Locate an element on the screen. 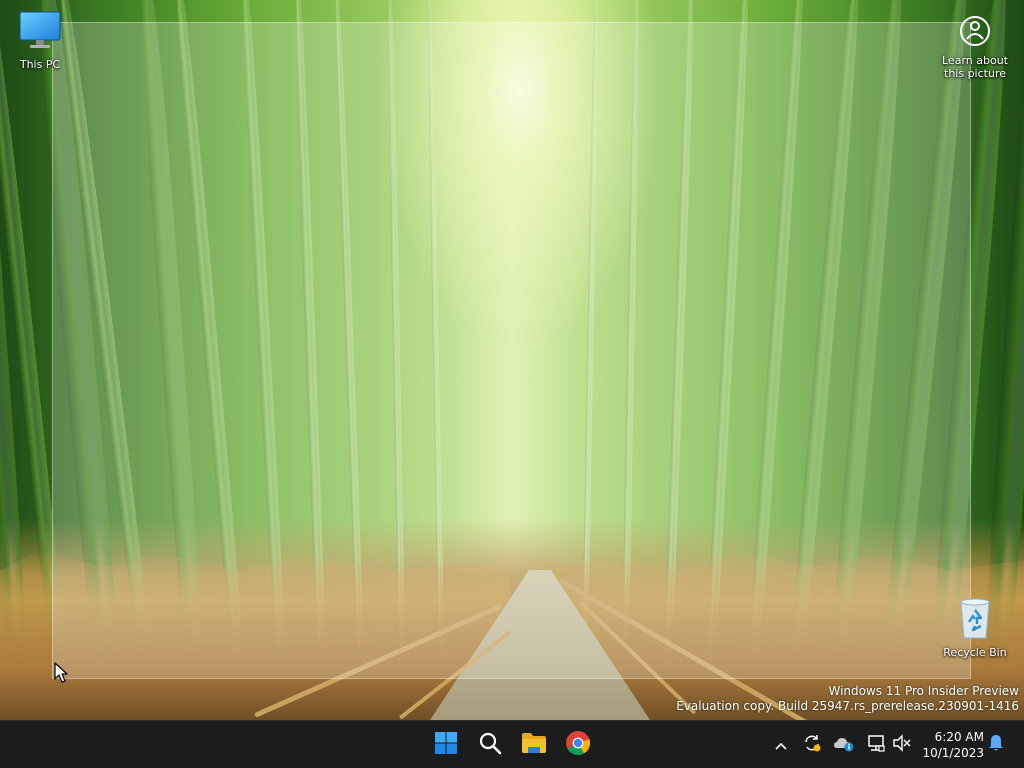 The width and height of the screenshot is (1024, 768). network-tray-button is located at coordinates (876, 745).